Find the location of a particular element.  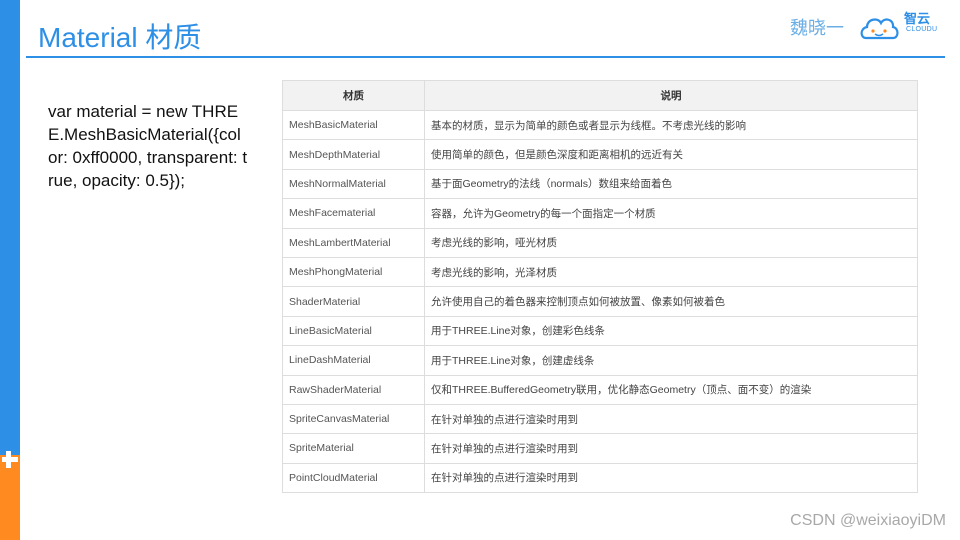

table-row: LineDashMaterial 用于THREE.Line对象，创建虚线条 is located at coordinates (600, 360).